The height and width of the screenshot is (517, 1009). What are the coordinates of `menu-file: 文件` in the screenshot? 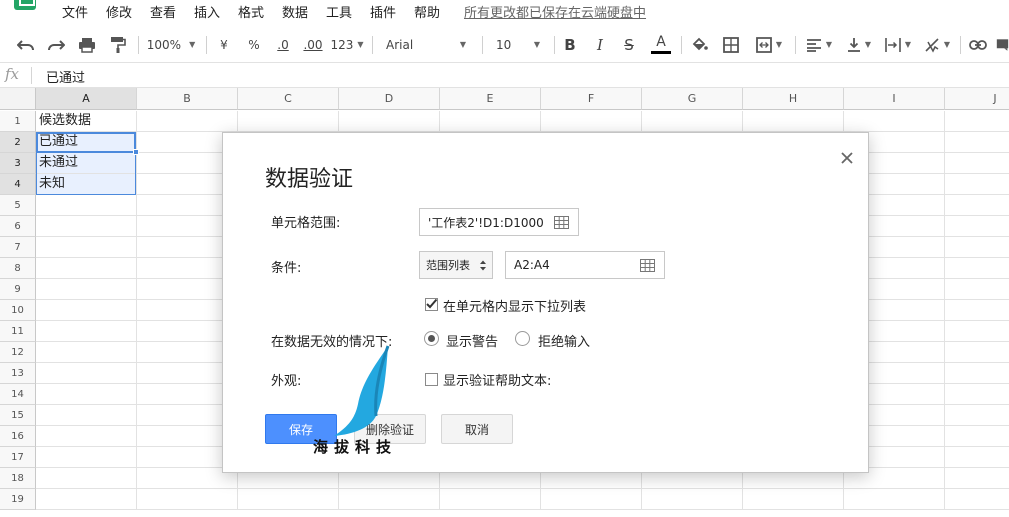 It's located at (75, 11).